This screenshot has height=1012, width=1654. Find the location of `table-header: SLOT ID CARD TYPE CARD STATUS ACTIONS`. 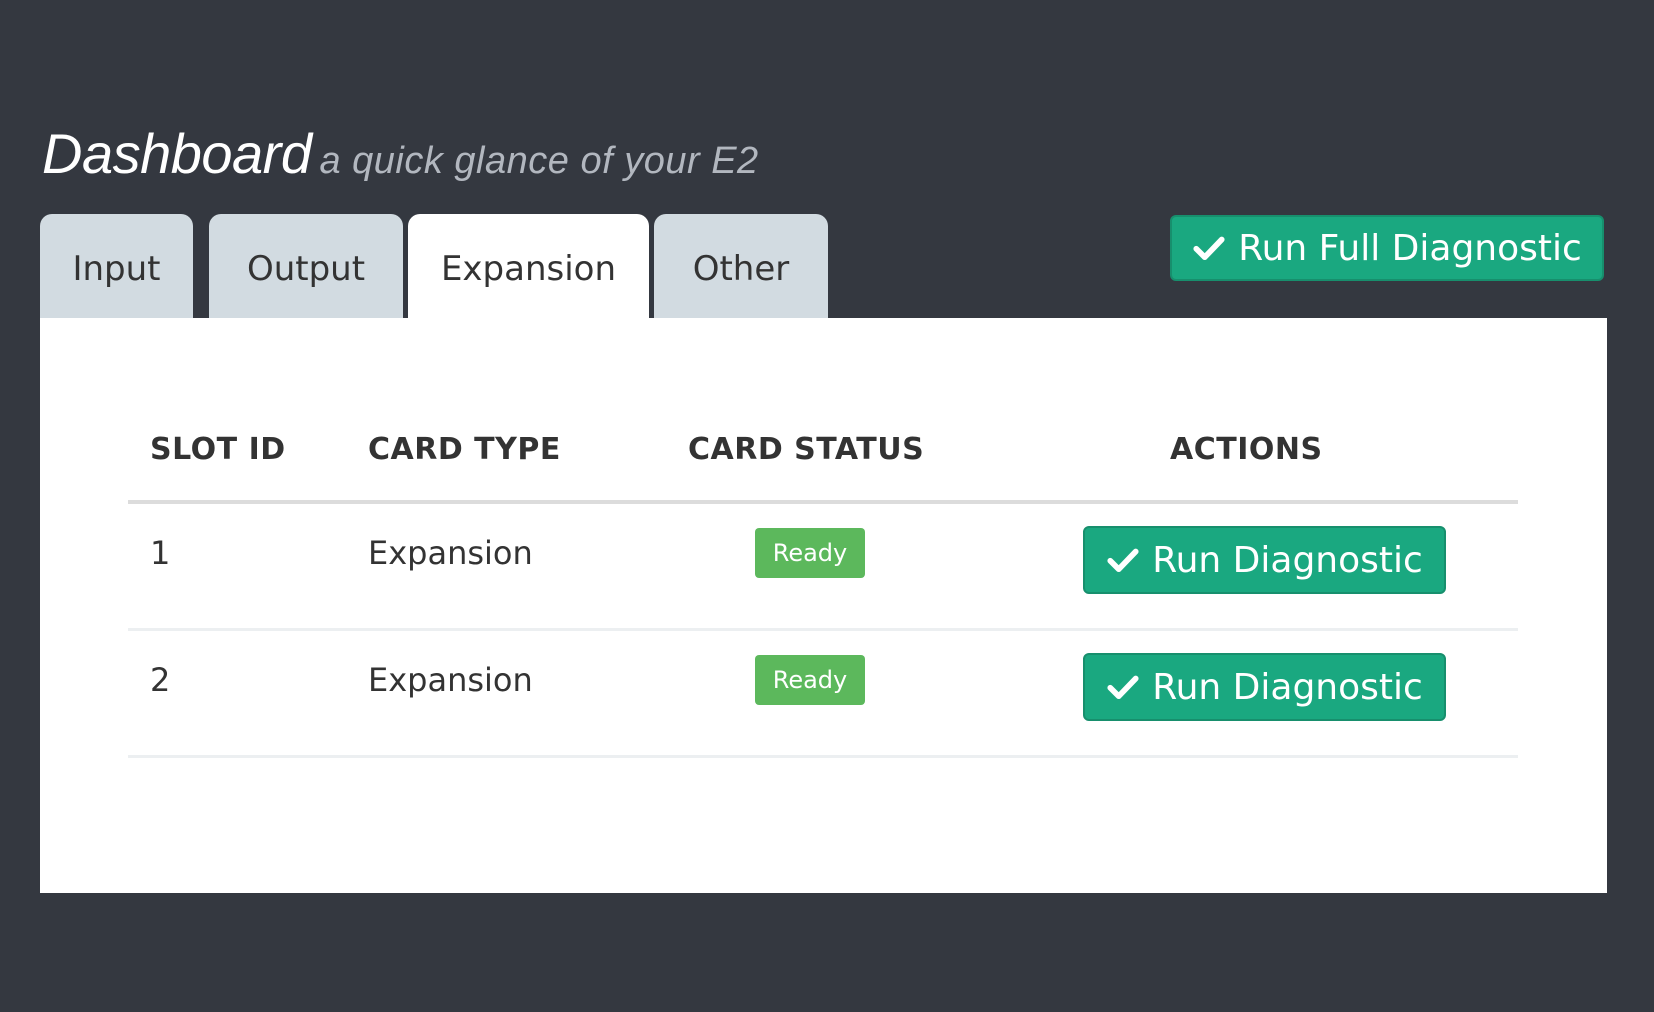

table-header: SLOT ID CARD TYPE CARD STATUS ACTIONS is located at coordinates (823, 461).